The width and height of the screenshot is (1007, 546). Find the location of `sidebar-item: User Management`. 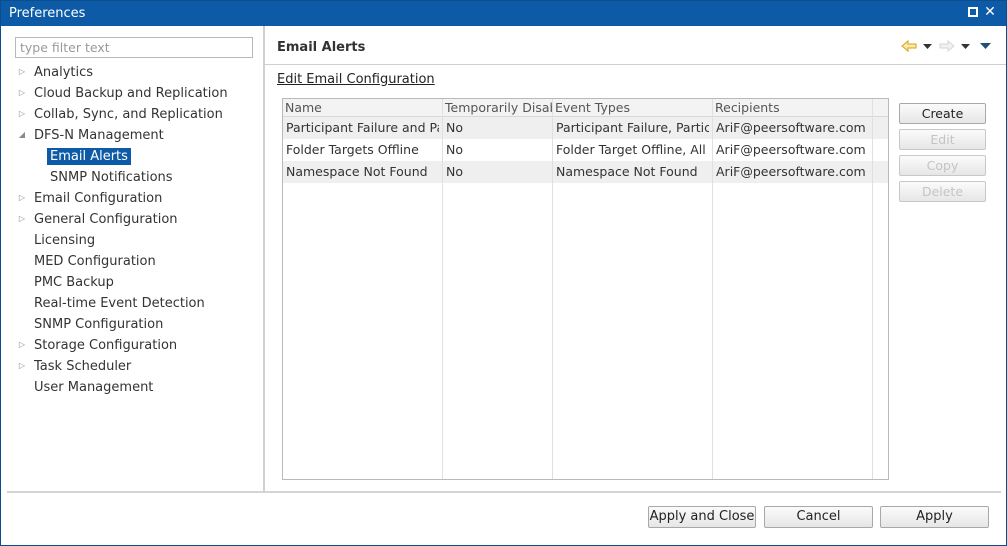

sidebar-item: User Management is located at coordinates (132, 387).